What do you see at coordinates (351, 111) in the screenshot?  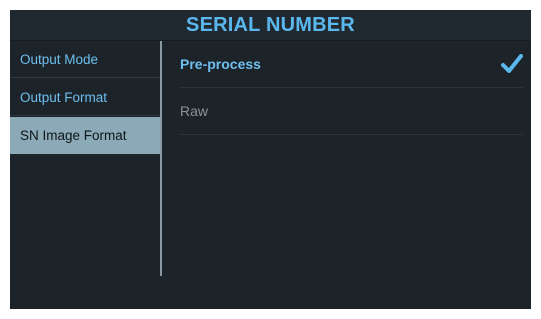 I see `option-raw: Raw` at bounding box center [351, 111].